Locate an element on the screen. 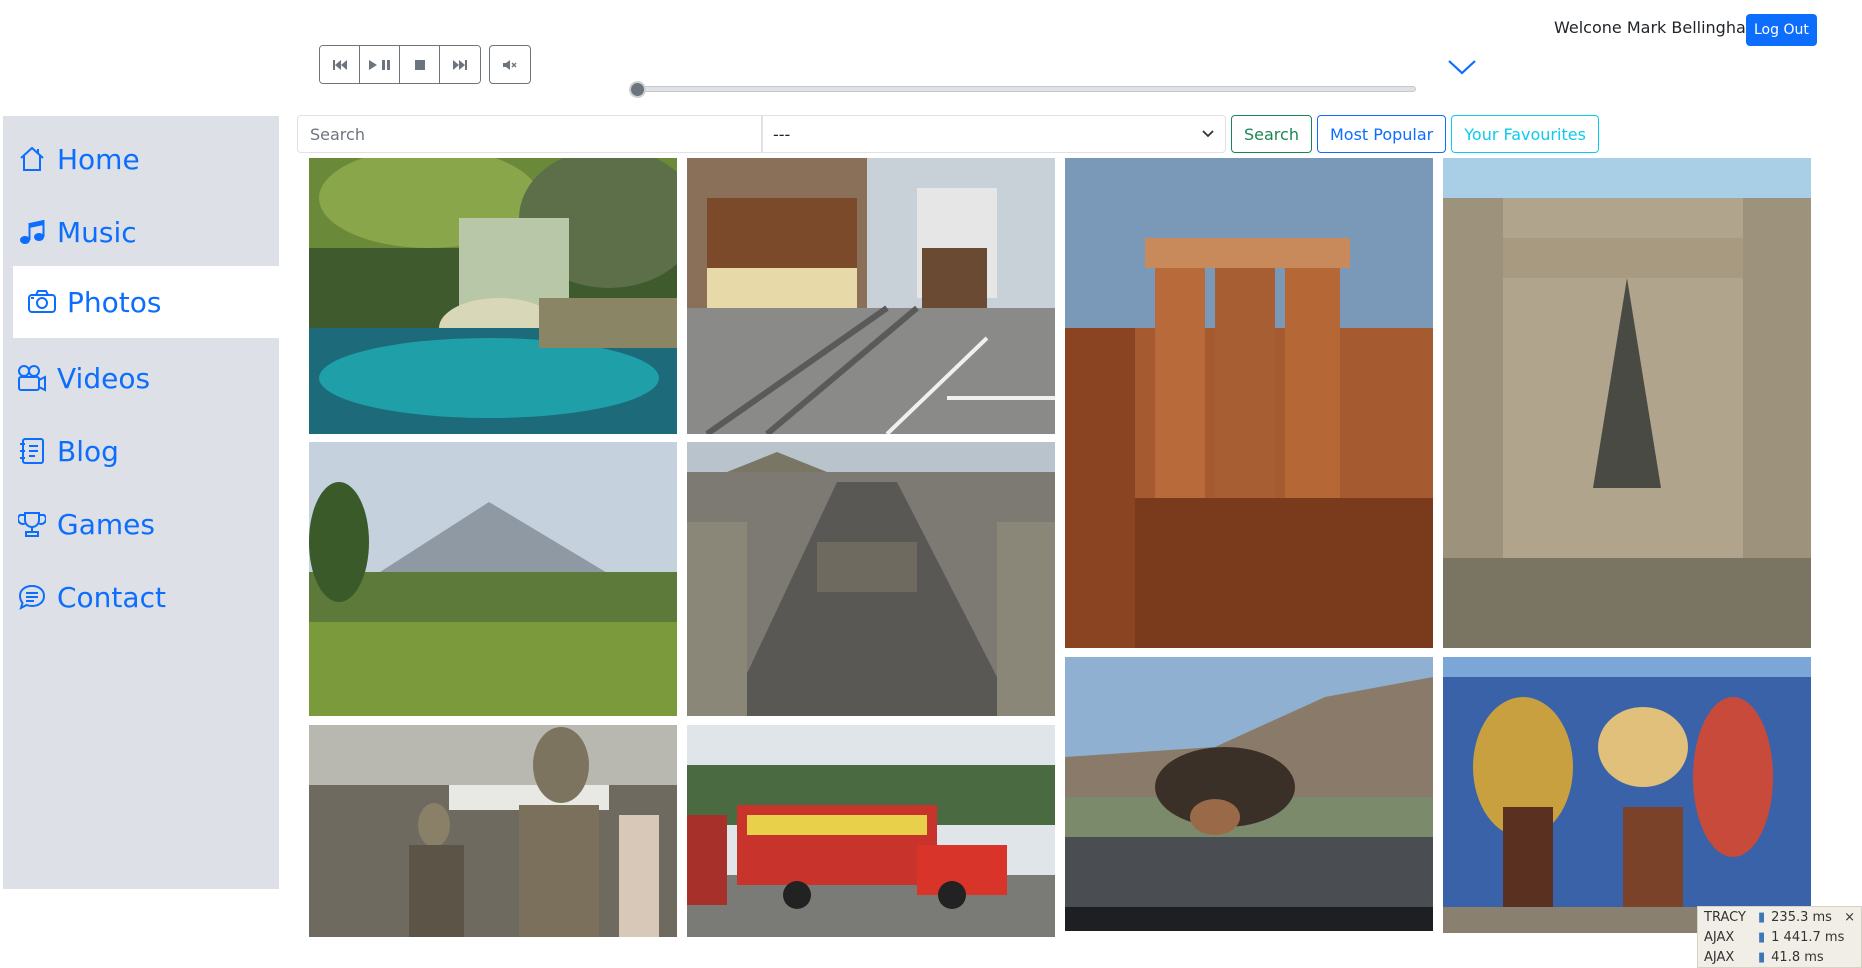 The width and height of the screenshot is (1862, 968). photo-street-mural is located at coordinates (1627, 795).